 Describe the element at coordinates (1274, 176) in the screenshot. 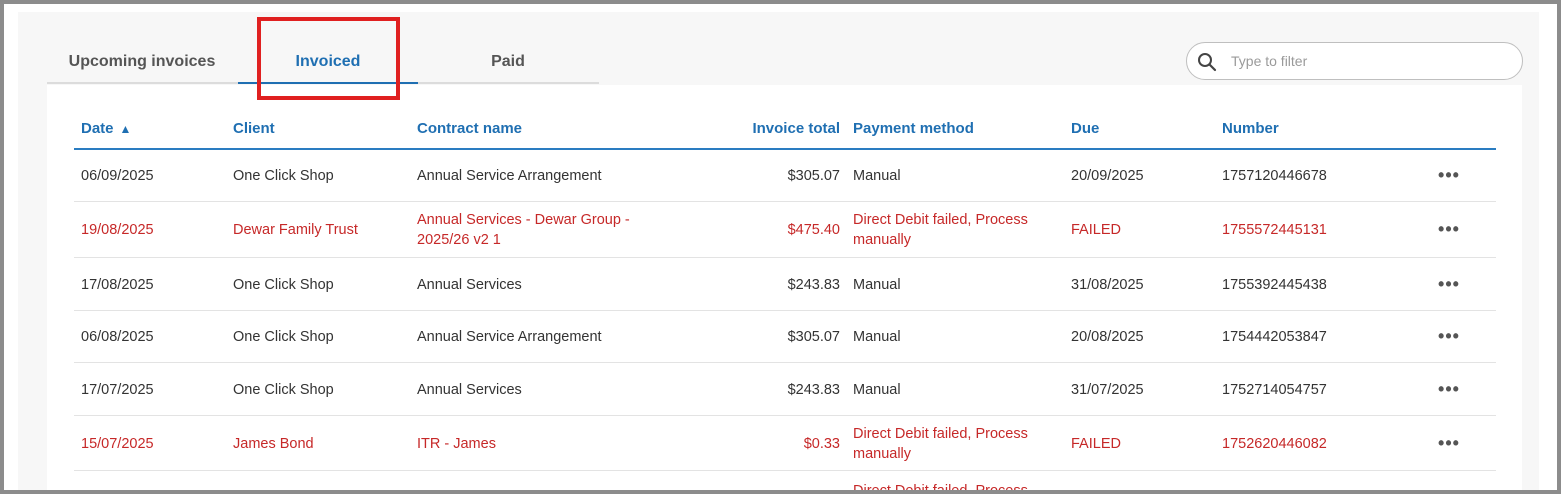

I see `cell-number: 1757120446678` at that location.